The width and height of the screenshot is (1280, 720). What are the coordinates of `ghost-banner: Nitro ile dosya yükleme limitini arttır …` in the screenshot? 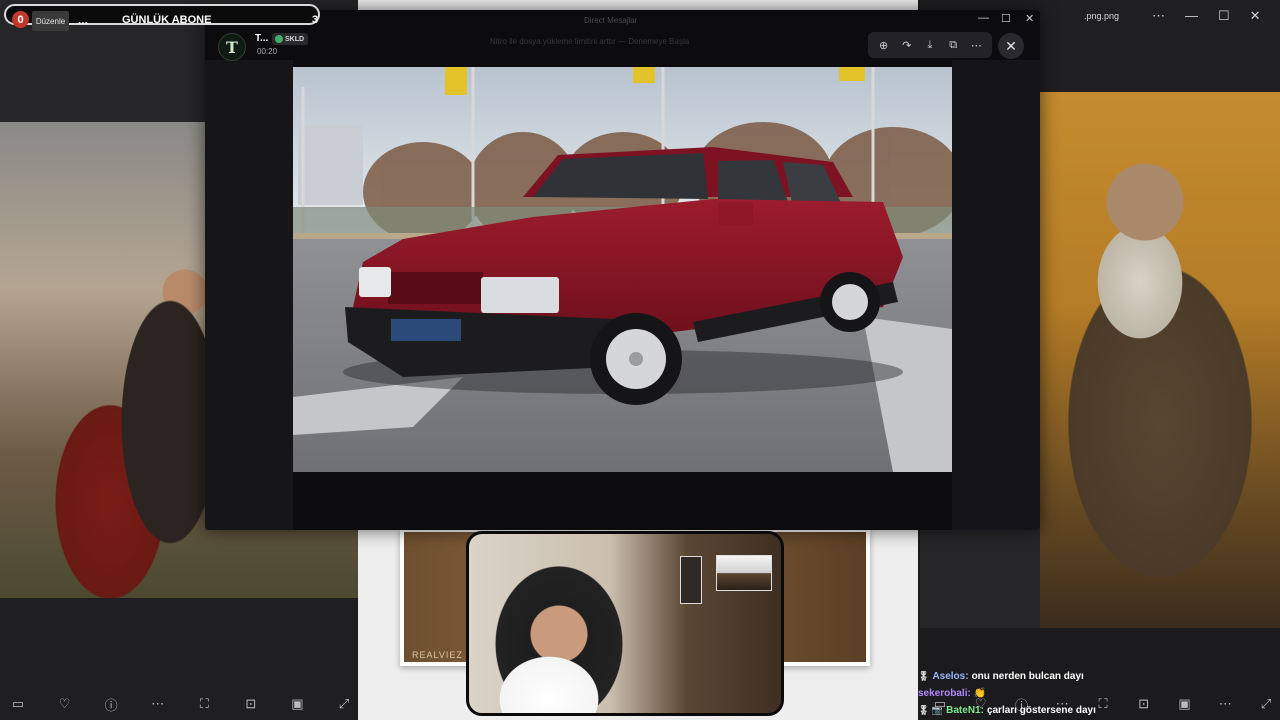 It's located at (590, 41).